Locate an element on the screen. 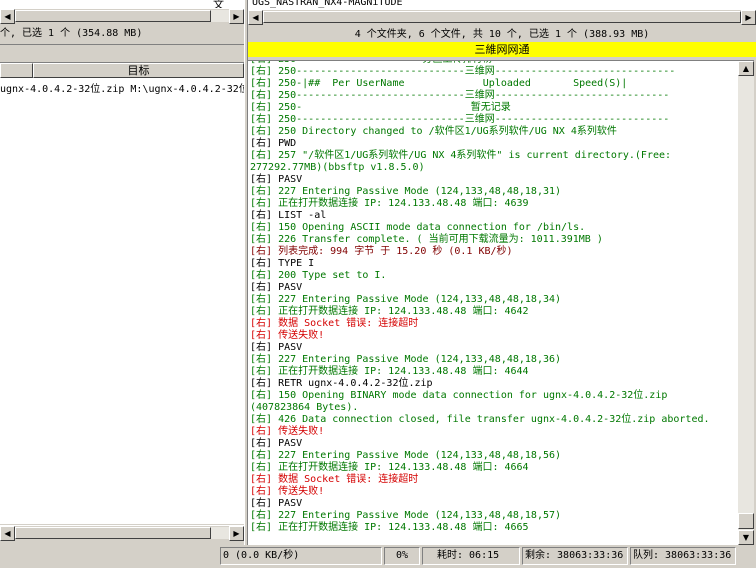 The width and height of the screenshot is (756, 568). scroll-down-arrow-icon: ▼ is located at coordinates (746, 537).